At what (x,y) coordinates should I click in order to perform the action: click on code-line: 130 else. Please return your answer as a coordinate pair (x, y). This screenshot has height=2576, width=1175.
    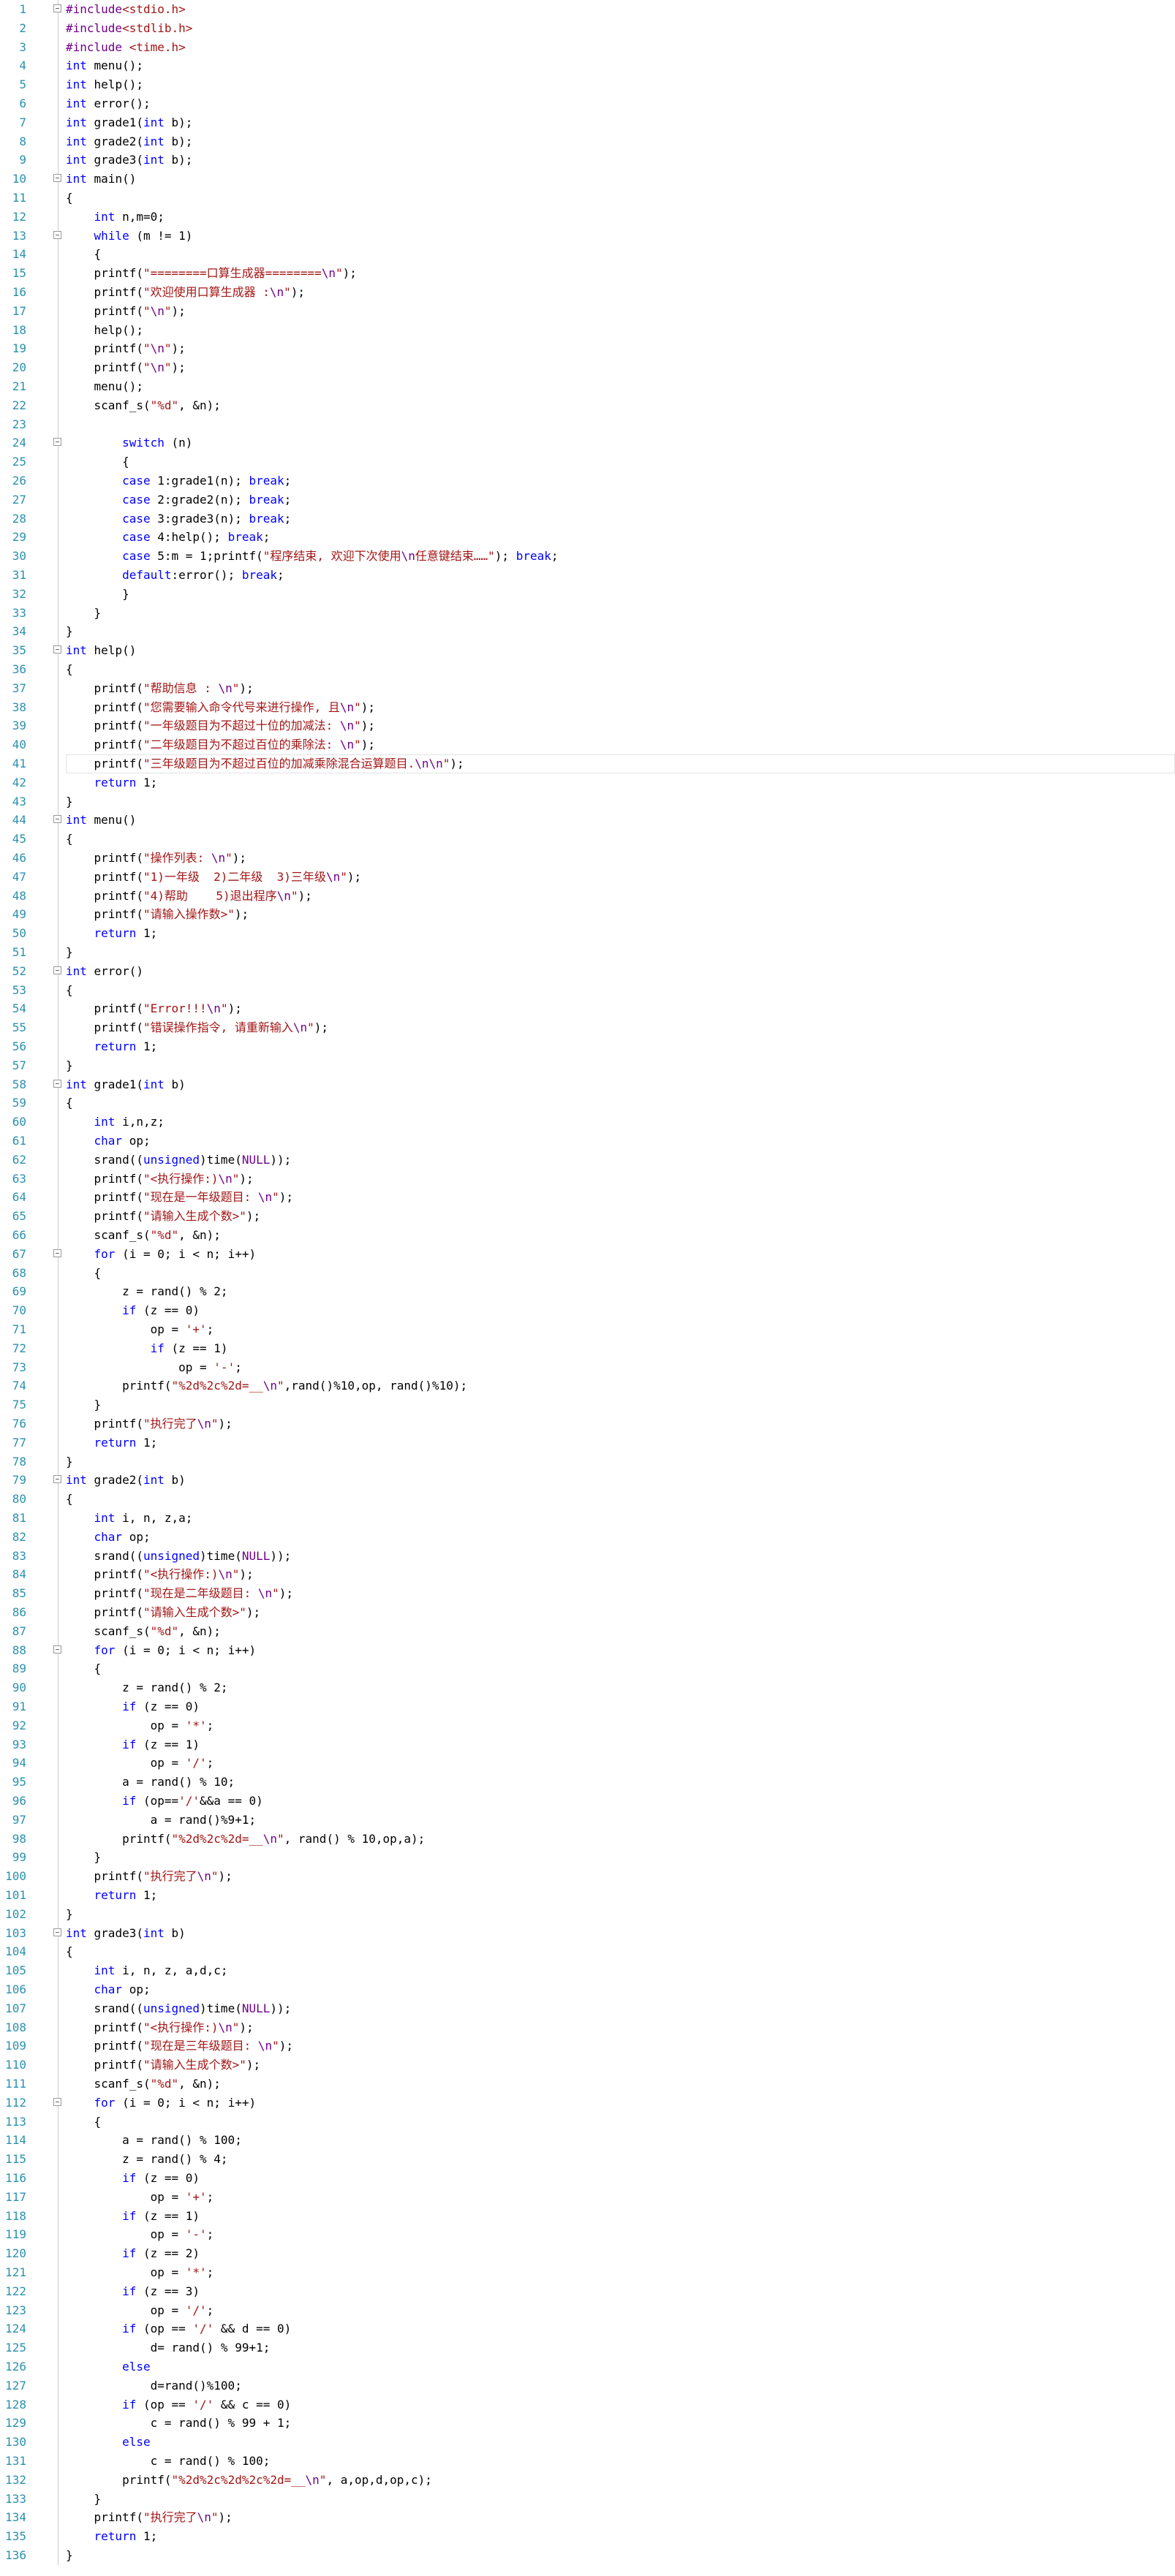
    Looking at the image, I should click on (587, 2442).